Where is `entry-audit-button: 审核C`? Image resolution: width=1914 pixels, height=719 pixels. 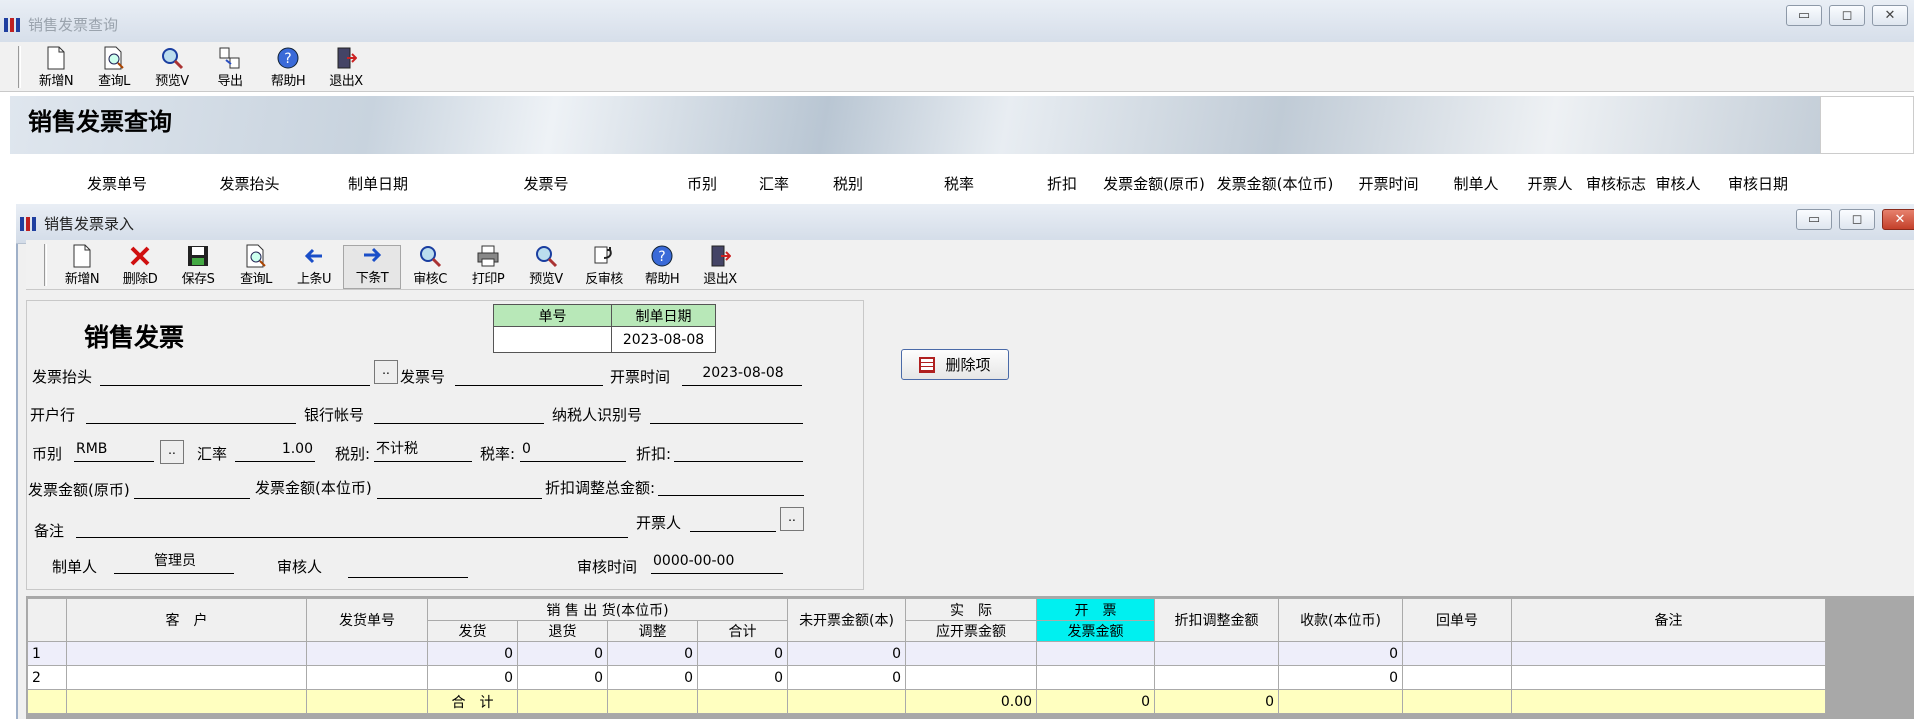
entry-audit-button: 审核C is located at coordinates (430, 267).